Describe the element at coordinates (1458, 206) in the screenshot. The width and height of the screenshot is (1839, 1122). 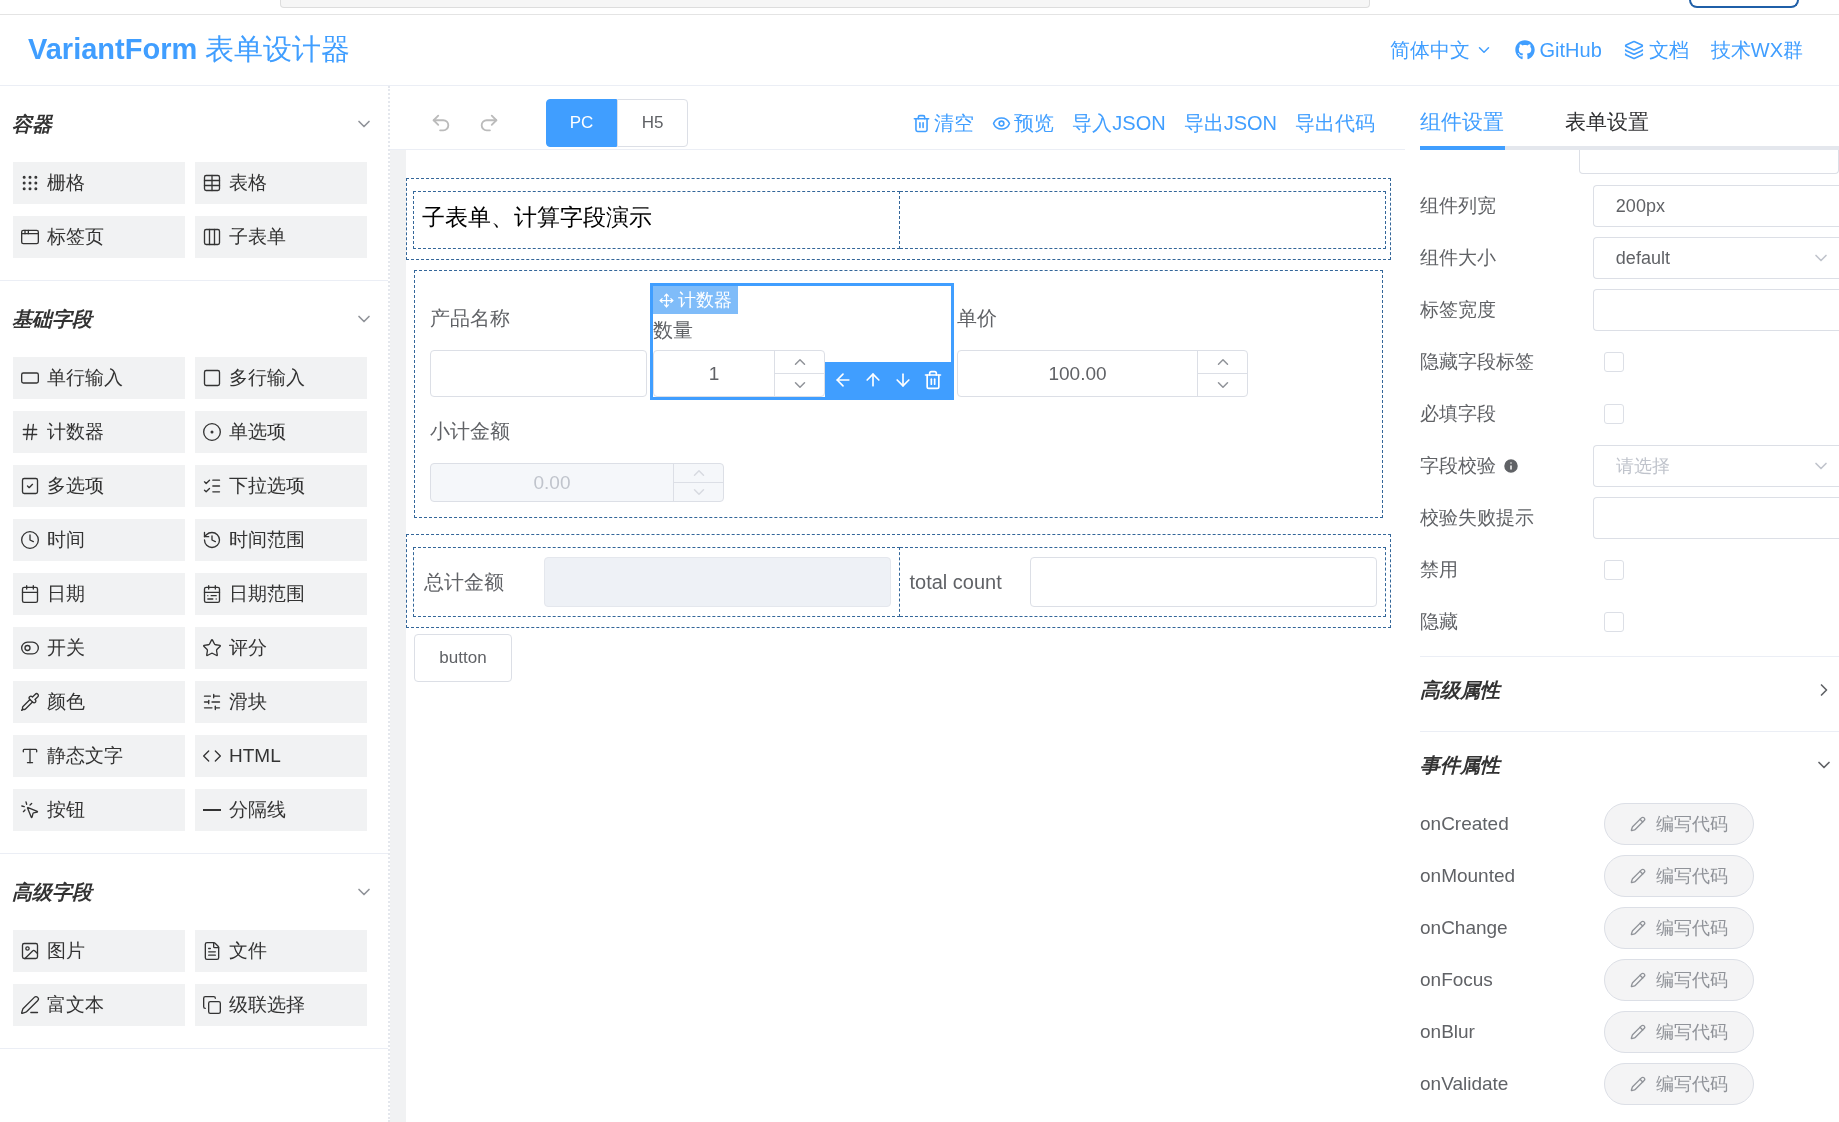
I see `property-label: 组件列宽` at that location.